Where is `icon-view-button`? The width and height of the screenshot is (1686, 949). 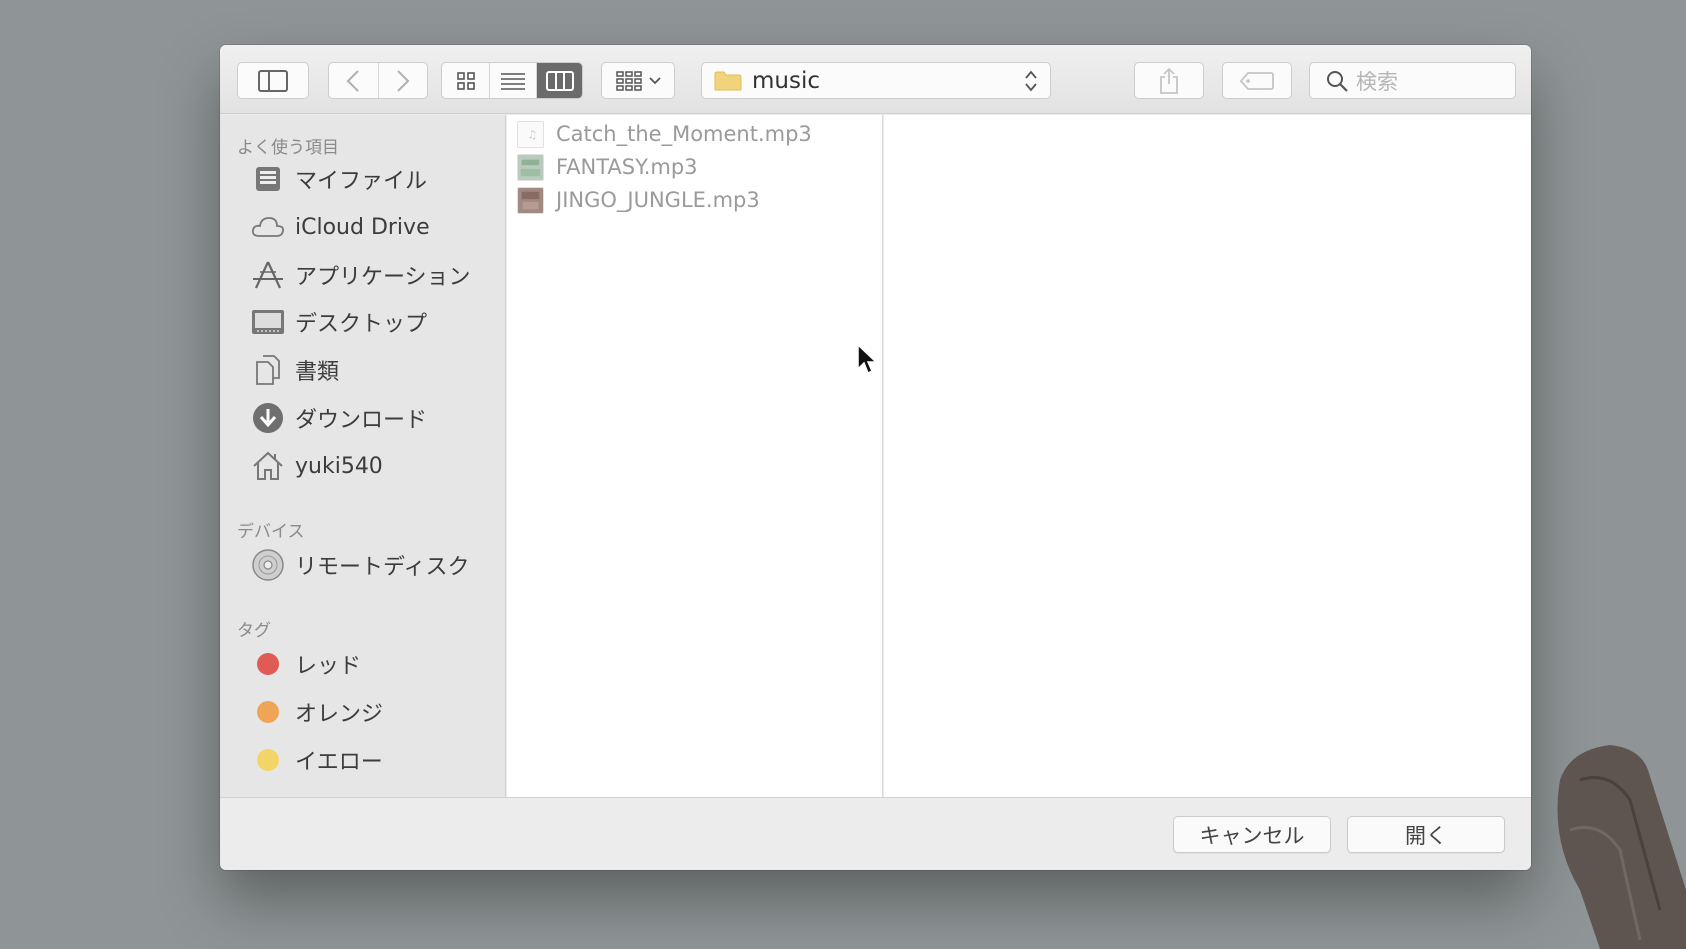 icon-view-button is located at coordinates (465, 80).